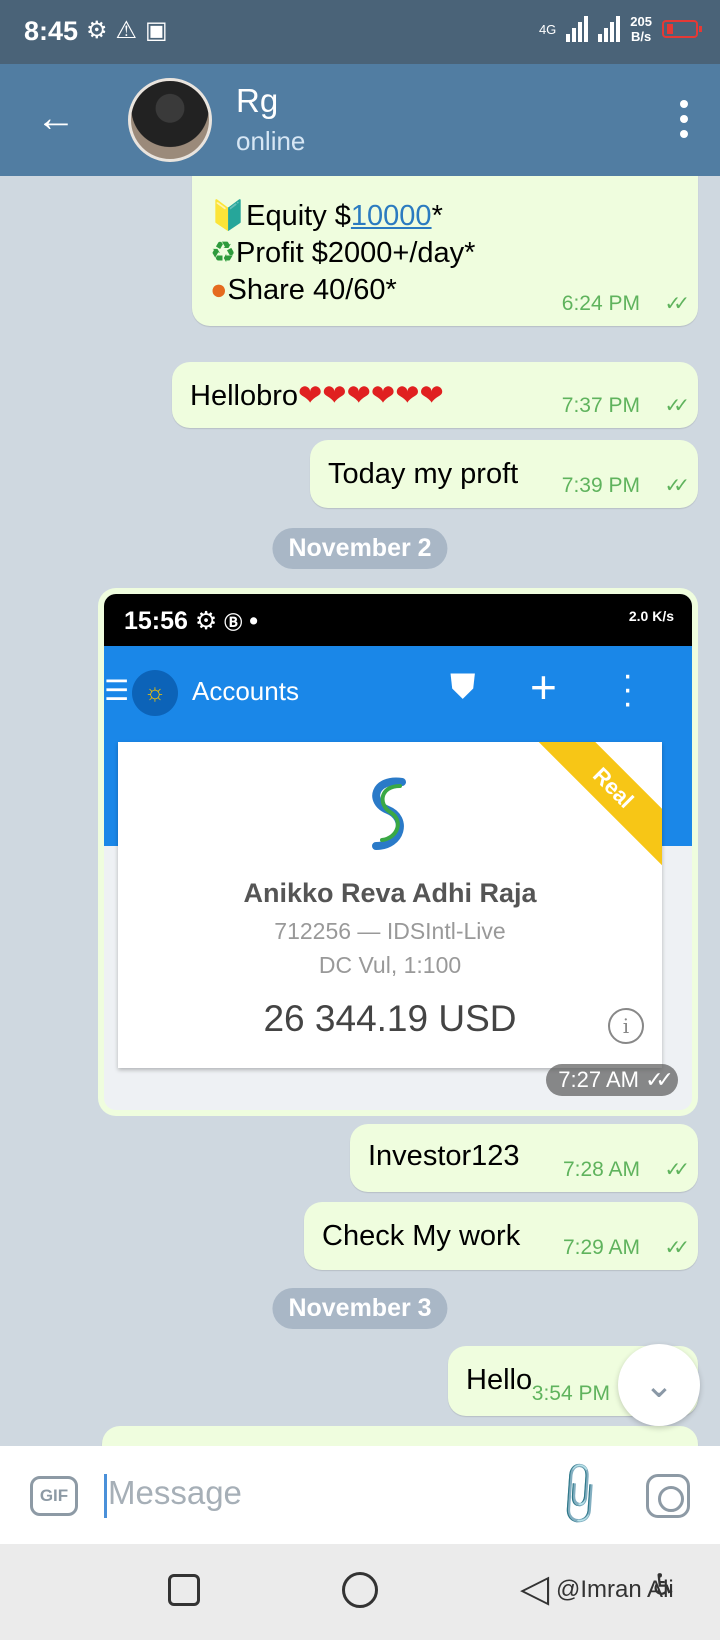  Describe the element at coordinates (343, 253) in the screenshot. I see `profit-line: ♻Profit $2000+/day*` at that location.